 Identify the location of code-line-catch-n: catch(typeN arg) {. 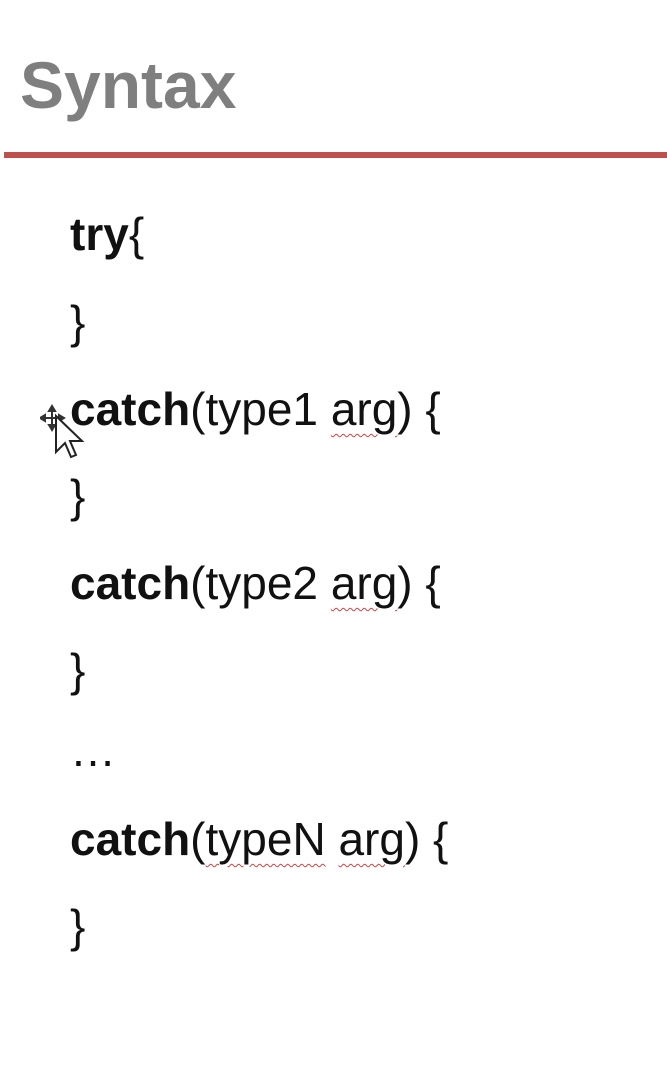
(259, 839).